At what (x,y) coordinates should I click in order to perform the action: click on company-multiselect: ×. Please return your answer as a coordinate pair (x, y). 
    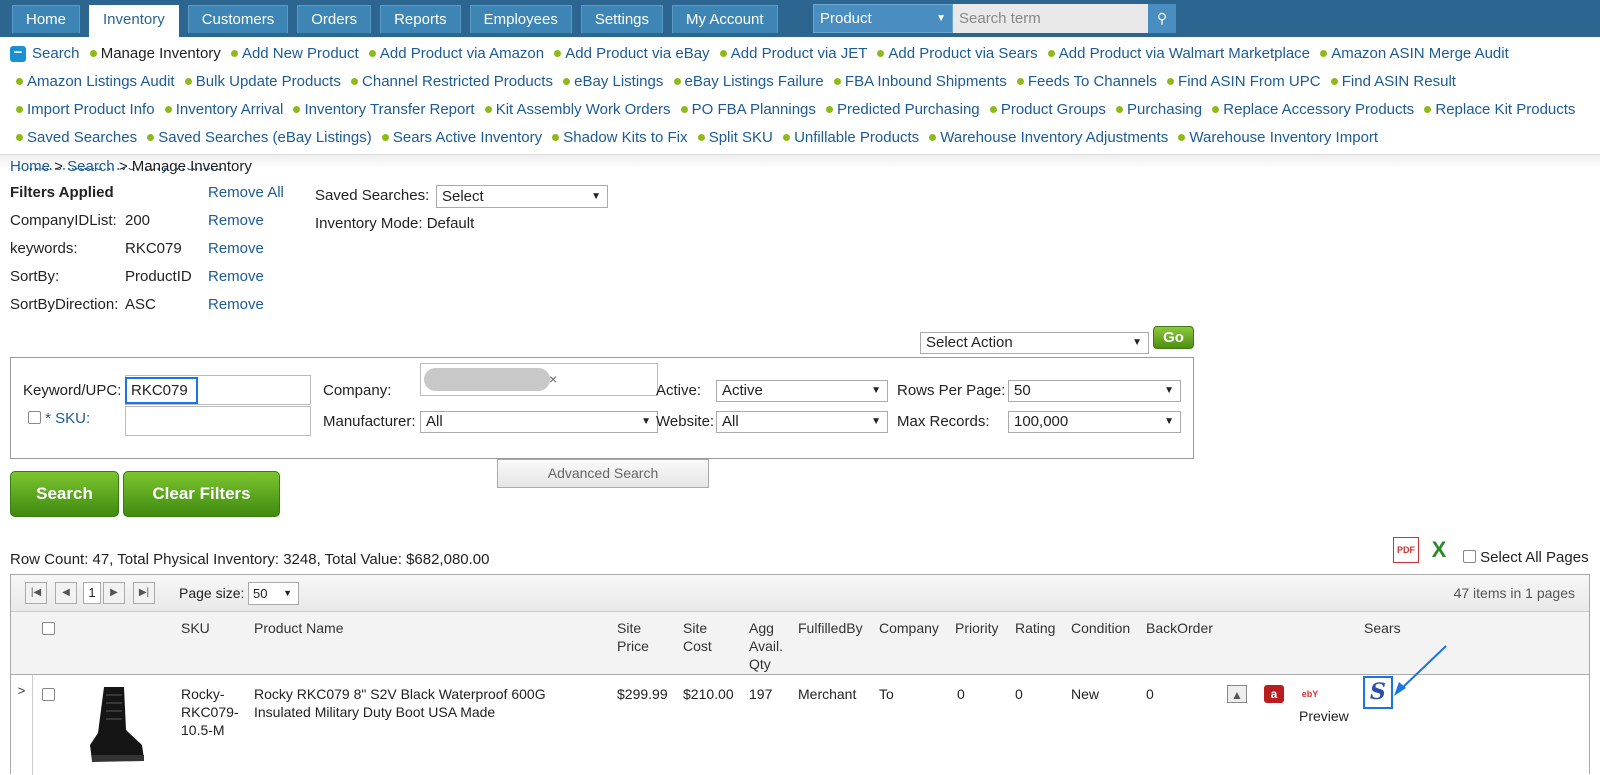
    Looking at the image, I should click on (539, 379).